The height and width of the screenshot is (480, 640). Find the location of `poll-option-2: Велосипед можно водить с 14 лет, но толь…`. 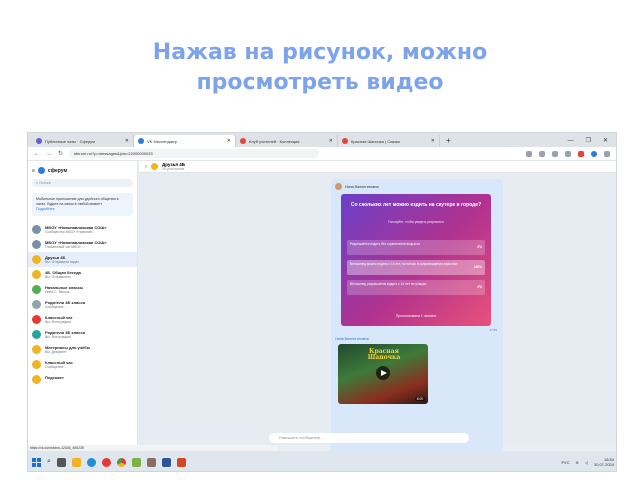

poll-option-2: Велосипед можно водить с 14 лет, но толь… is located at coordinates (416, 267).